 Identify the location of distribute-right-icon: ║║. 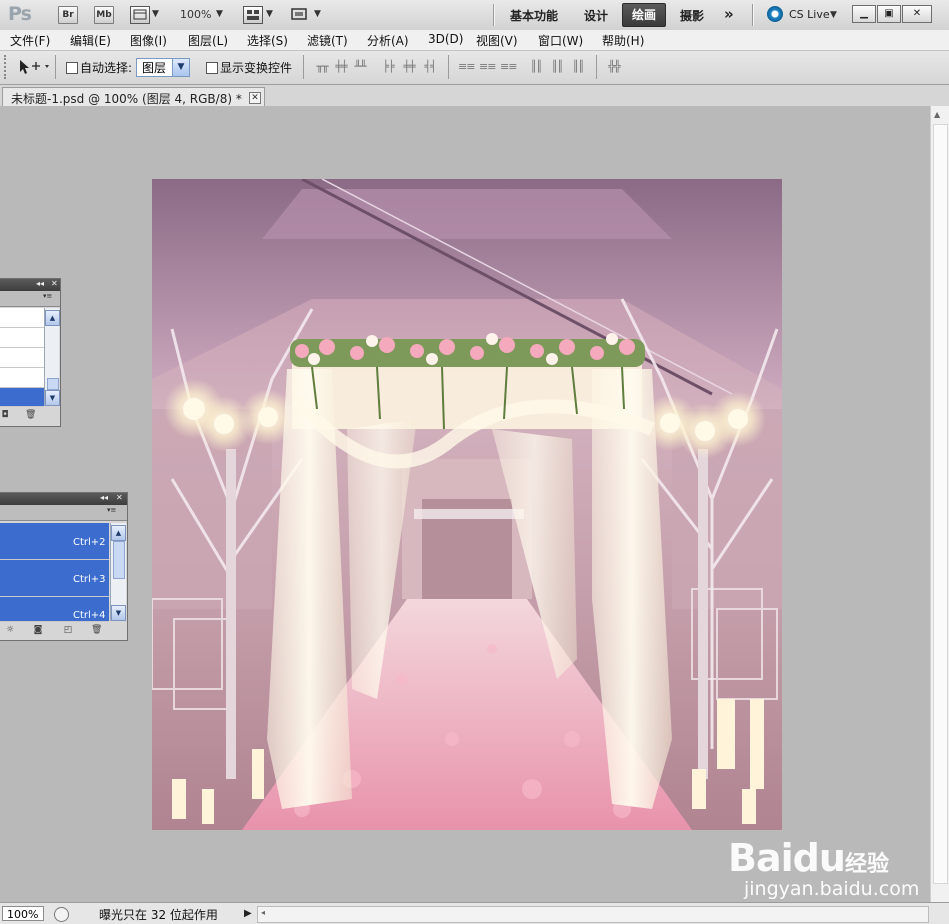
(578, 67).